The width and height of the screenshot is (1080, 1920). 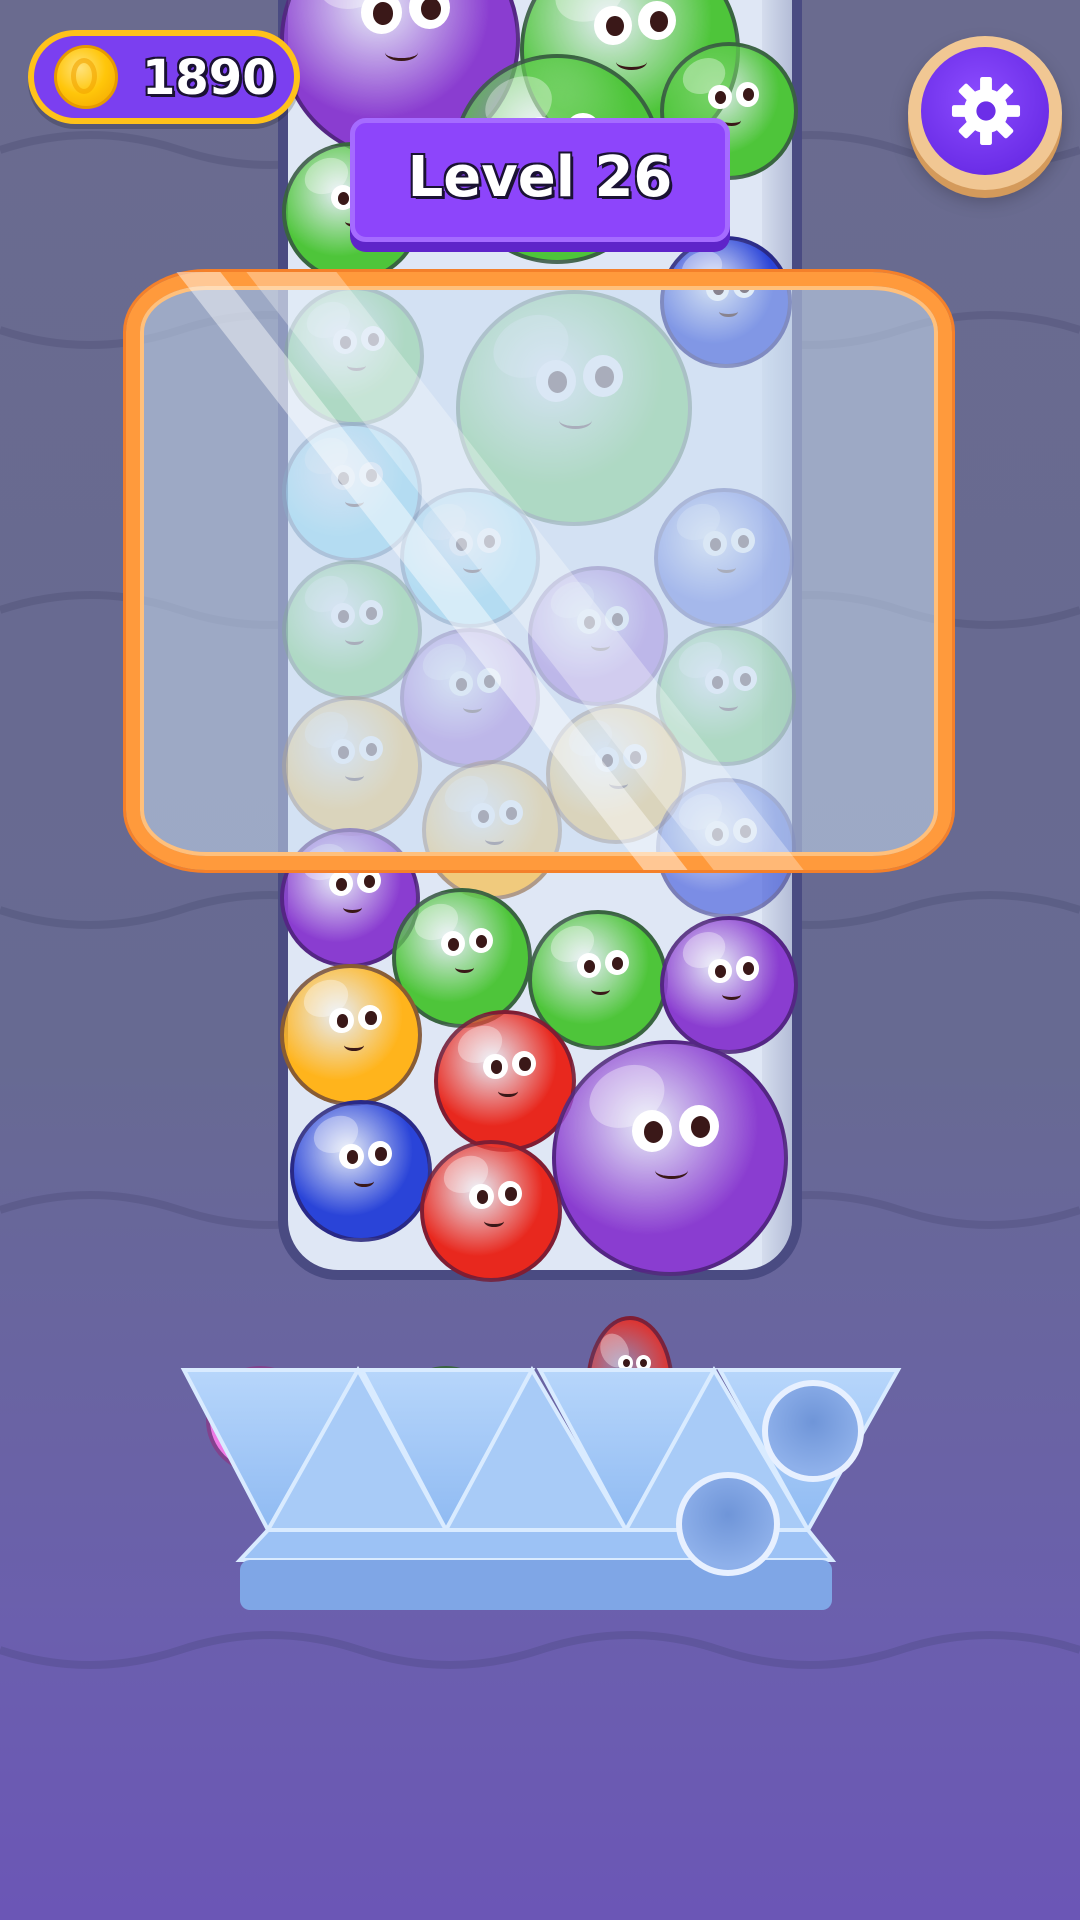 I want to click on settings-button, so click(x=985, y=113).